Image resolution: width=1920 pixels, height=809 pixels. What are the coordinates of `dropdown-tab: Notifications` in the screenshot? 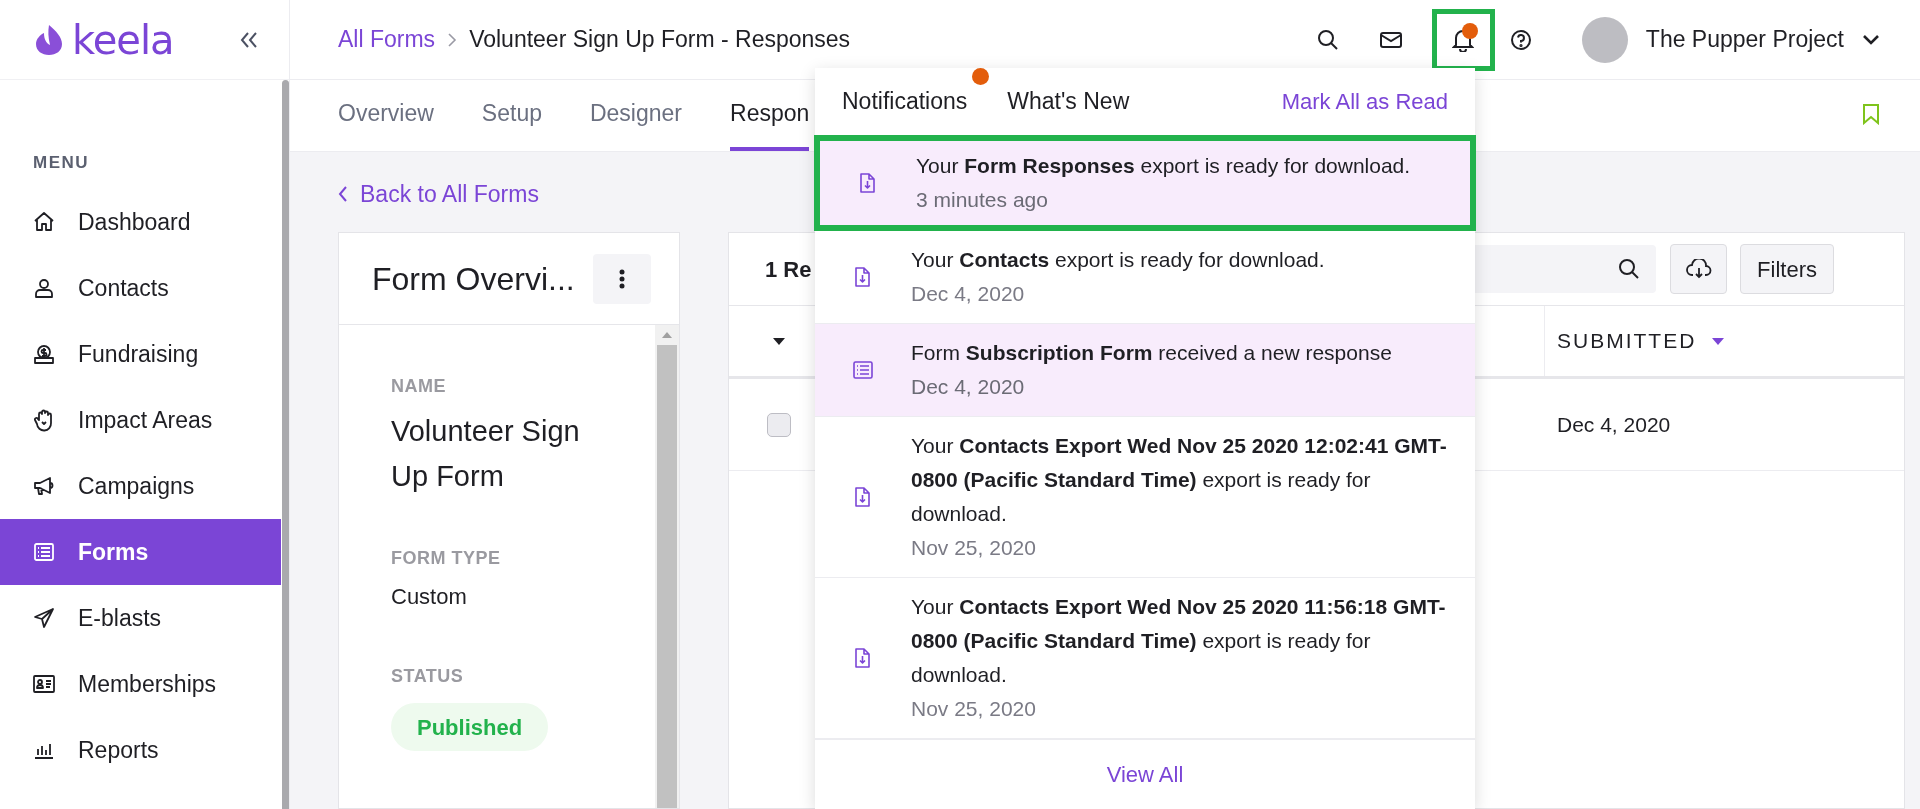 It's located at (905, 101).